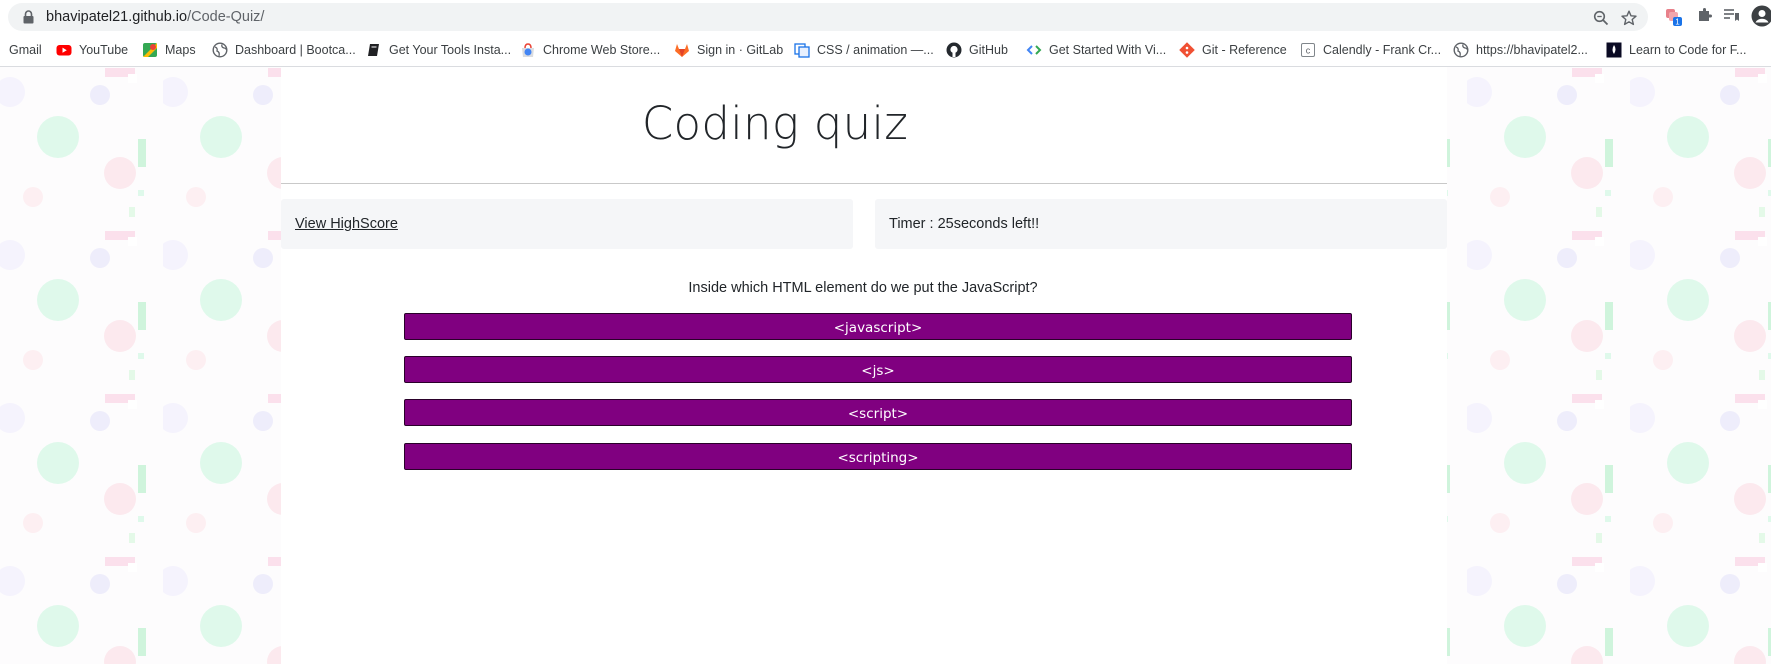  I want to click on youtube-icon, so click(64, 50).